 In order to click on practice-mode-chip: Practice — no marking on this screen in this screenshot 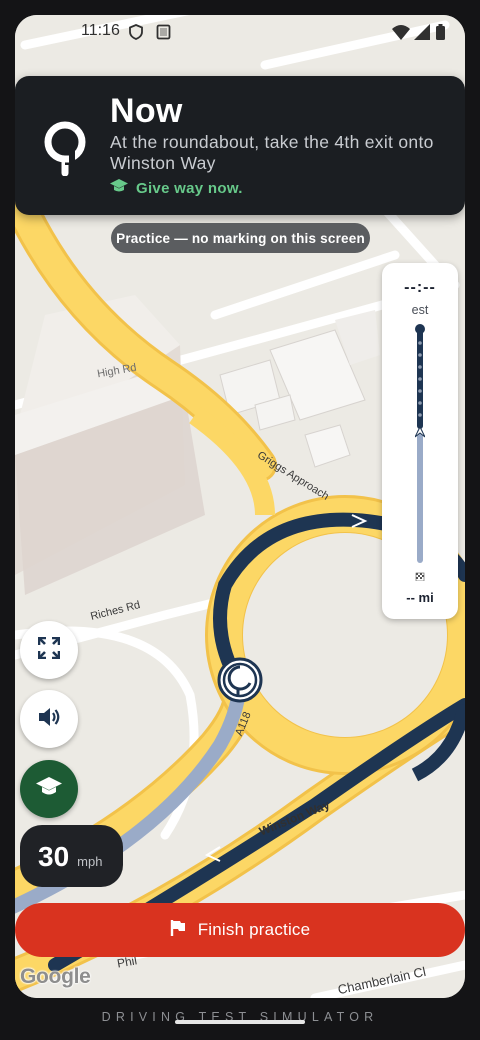, I will do `click(240, 238)`.